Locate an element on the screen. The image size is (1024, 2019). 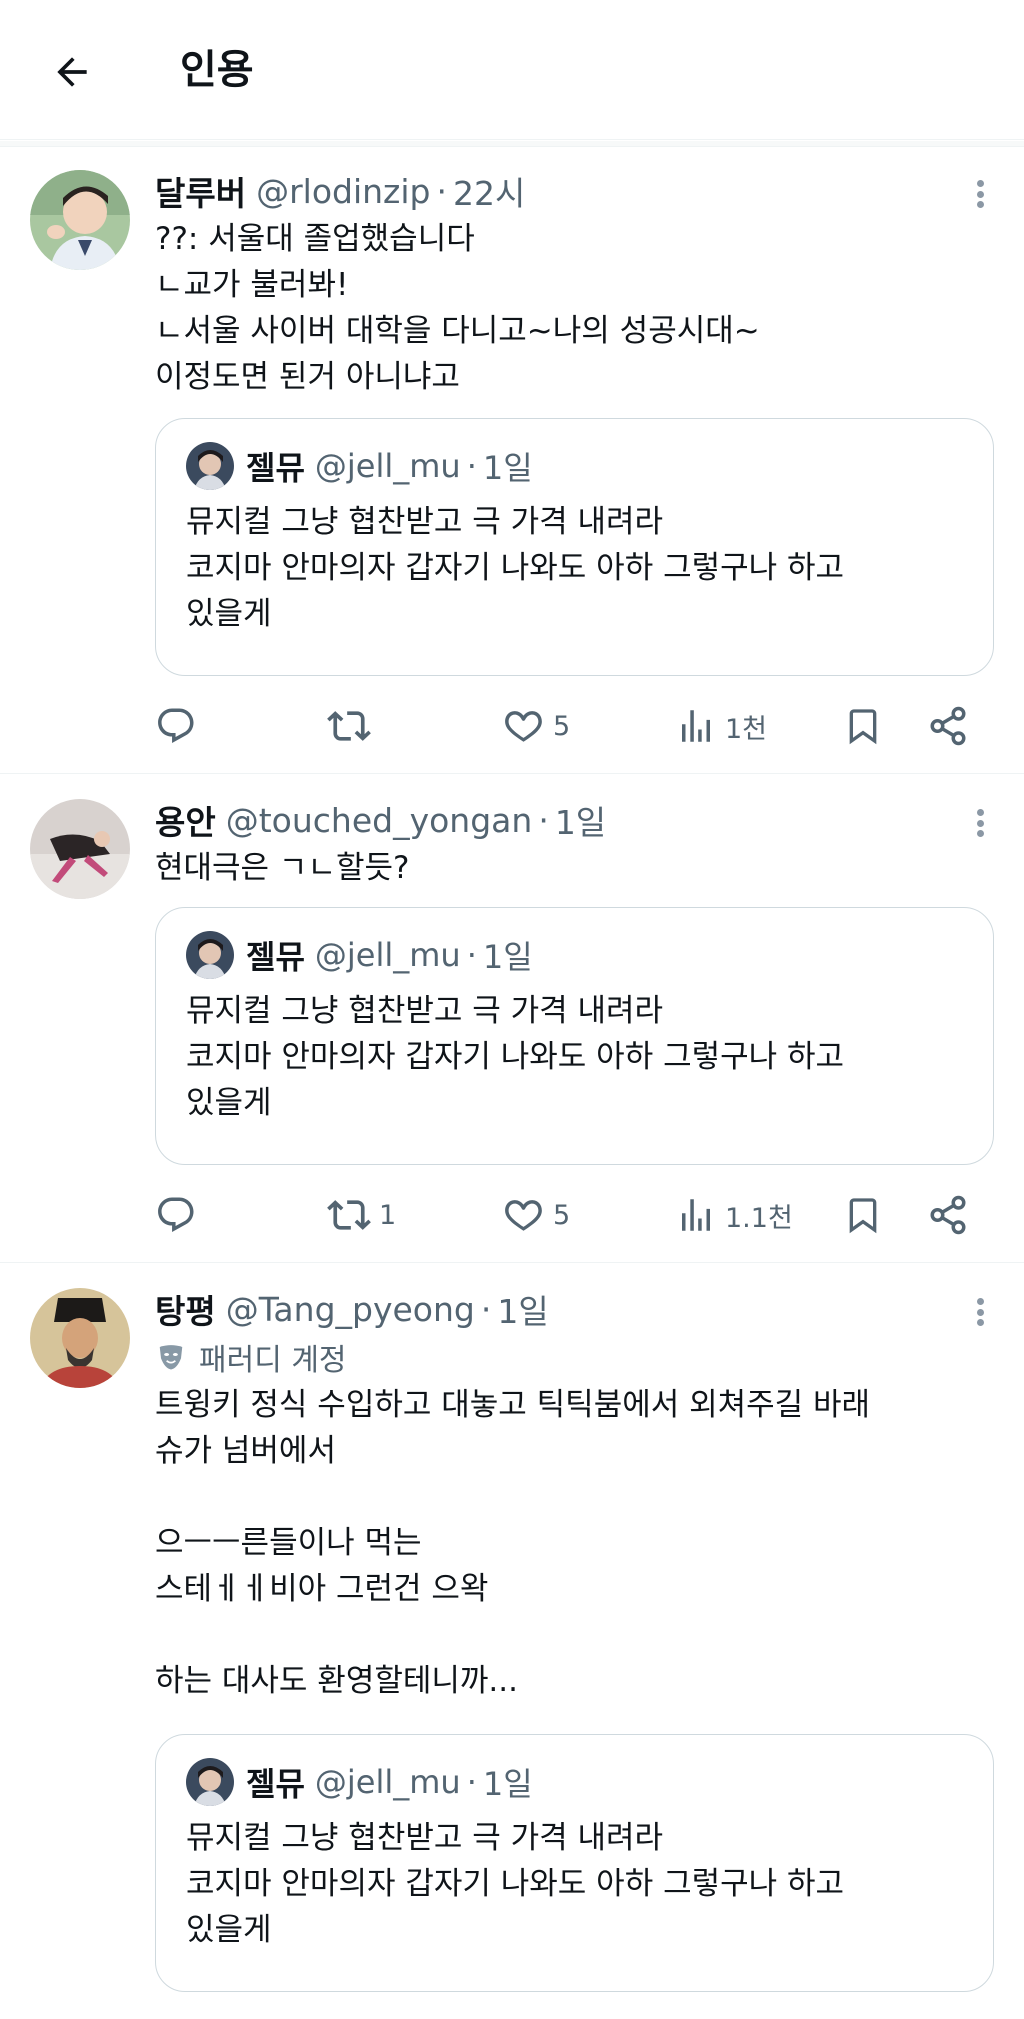
parody-mask-icon is located at coordinates (171, 1357).